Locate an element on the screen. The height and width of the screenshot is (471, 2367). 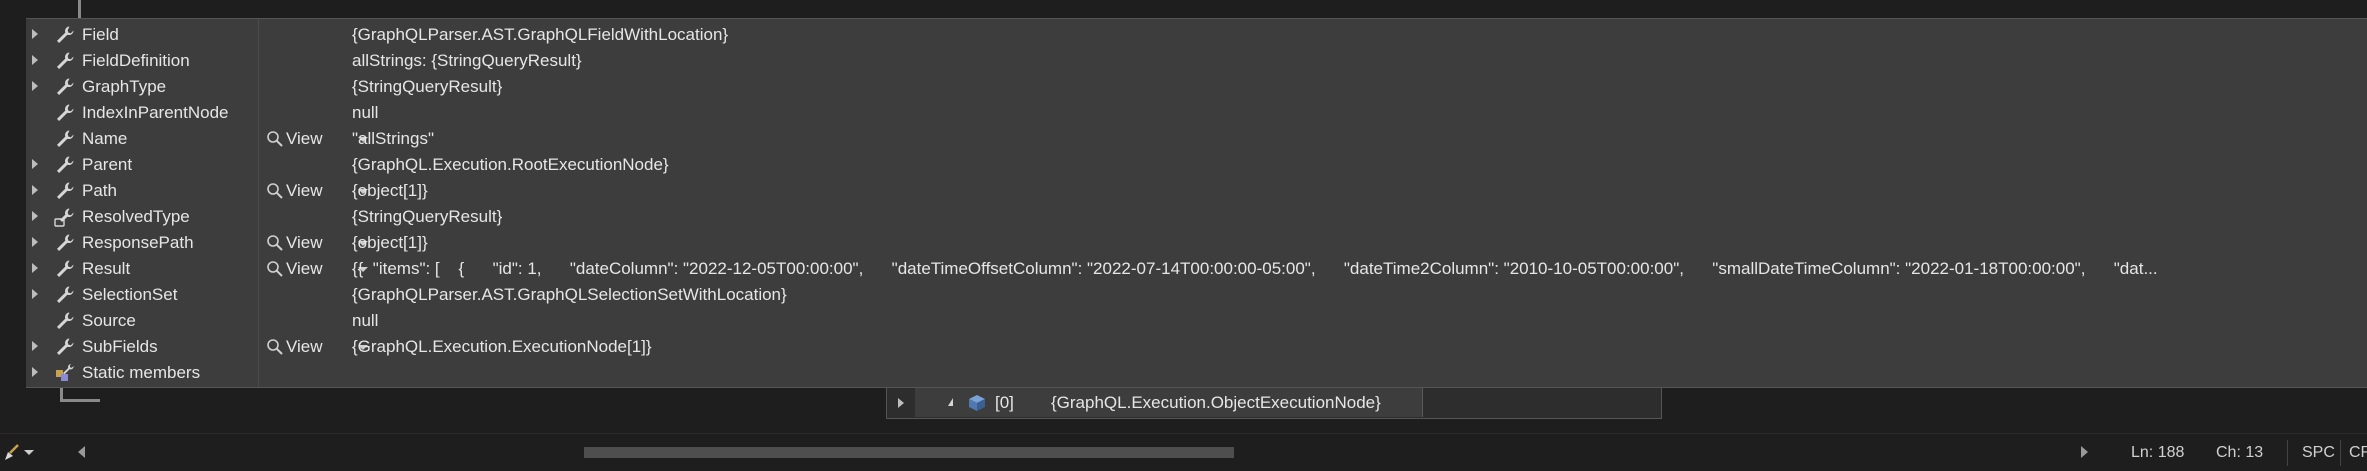
indent-guide is located at coordinates (79, 10).